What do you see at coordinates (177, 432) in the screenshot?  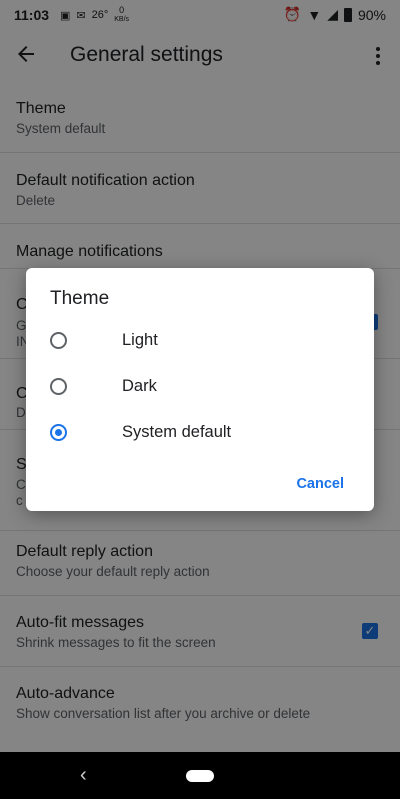 I see `option-label: System default` at bounding box center [177, 432].